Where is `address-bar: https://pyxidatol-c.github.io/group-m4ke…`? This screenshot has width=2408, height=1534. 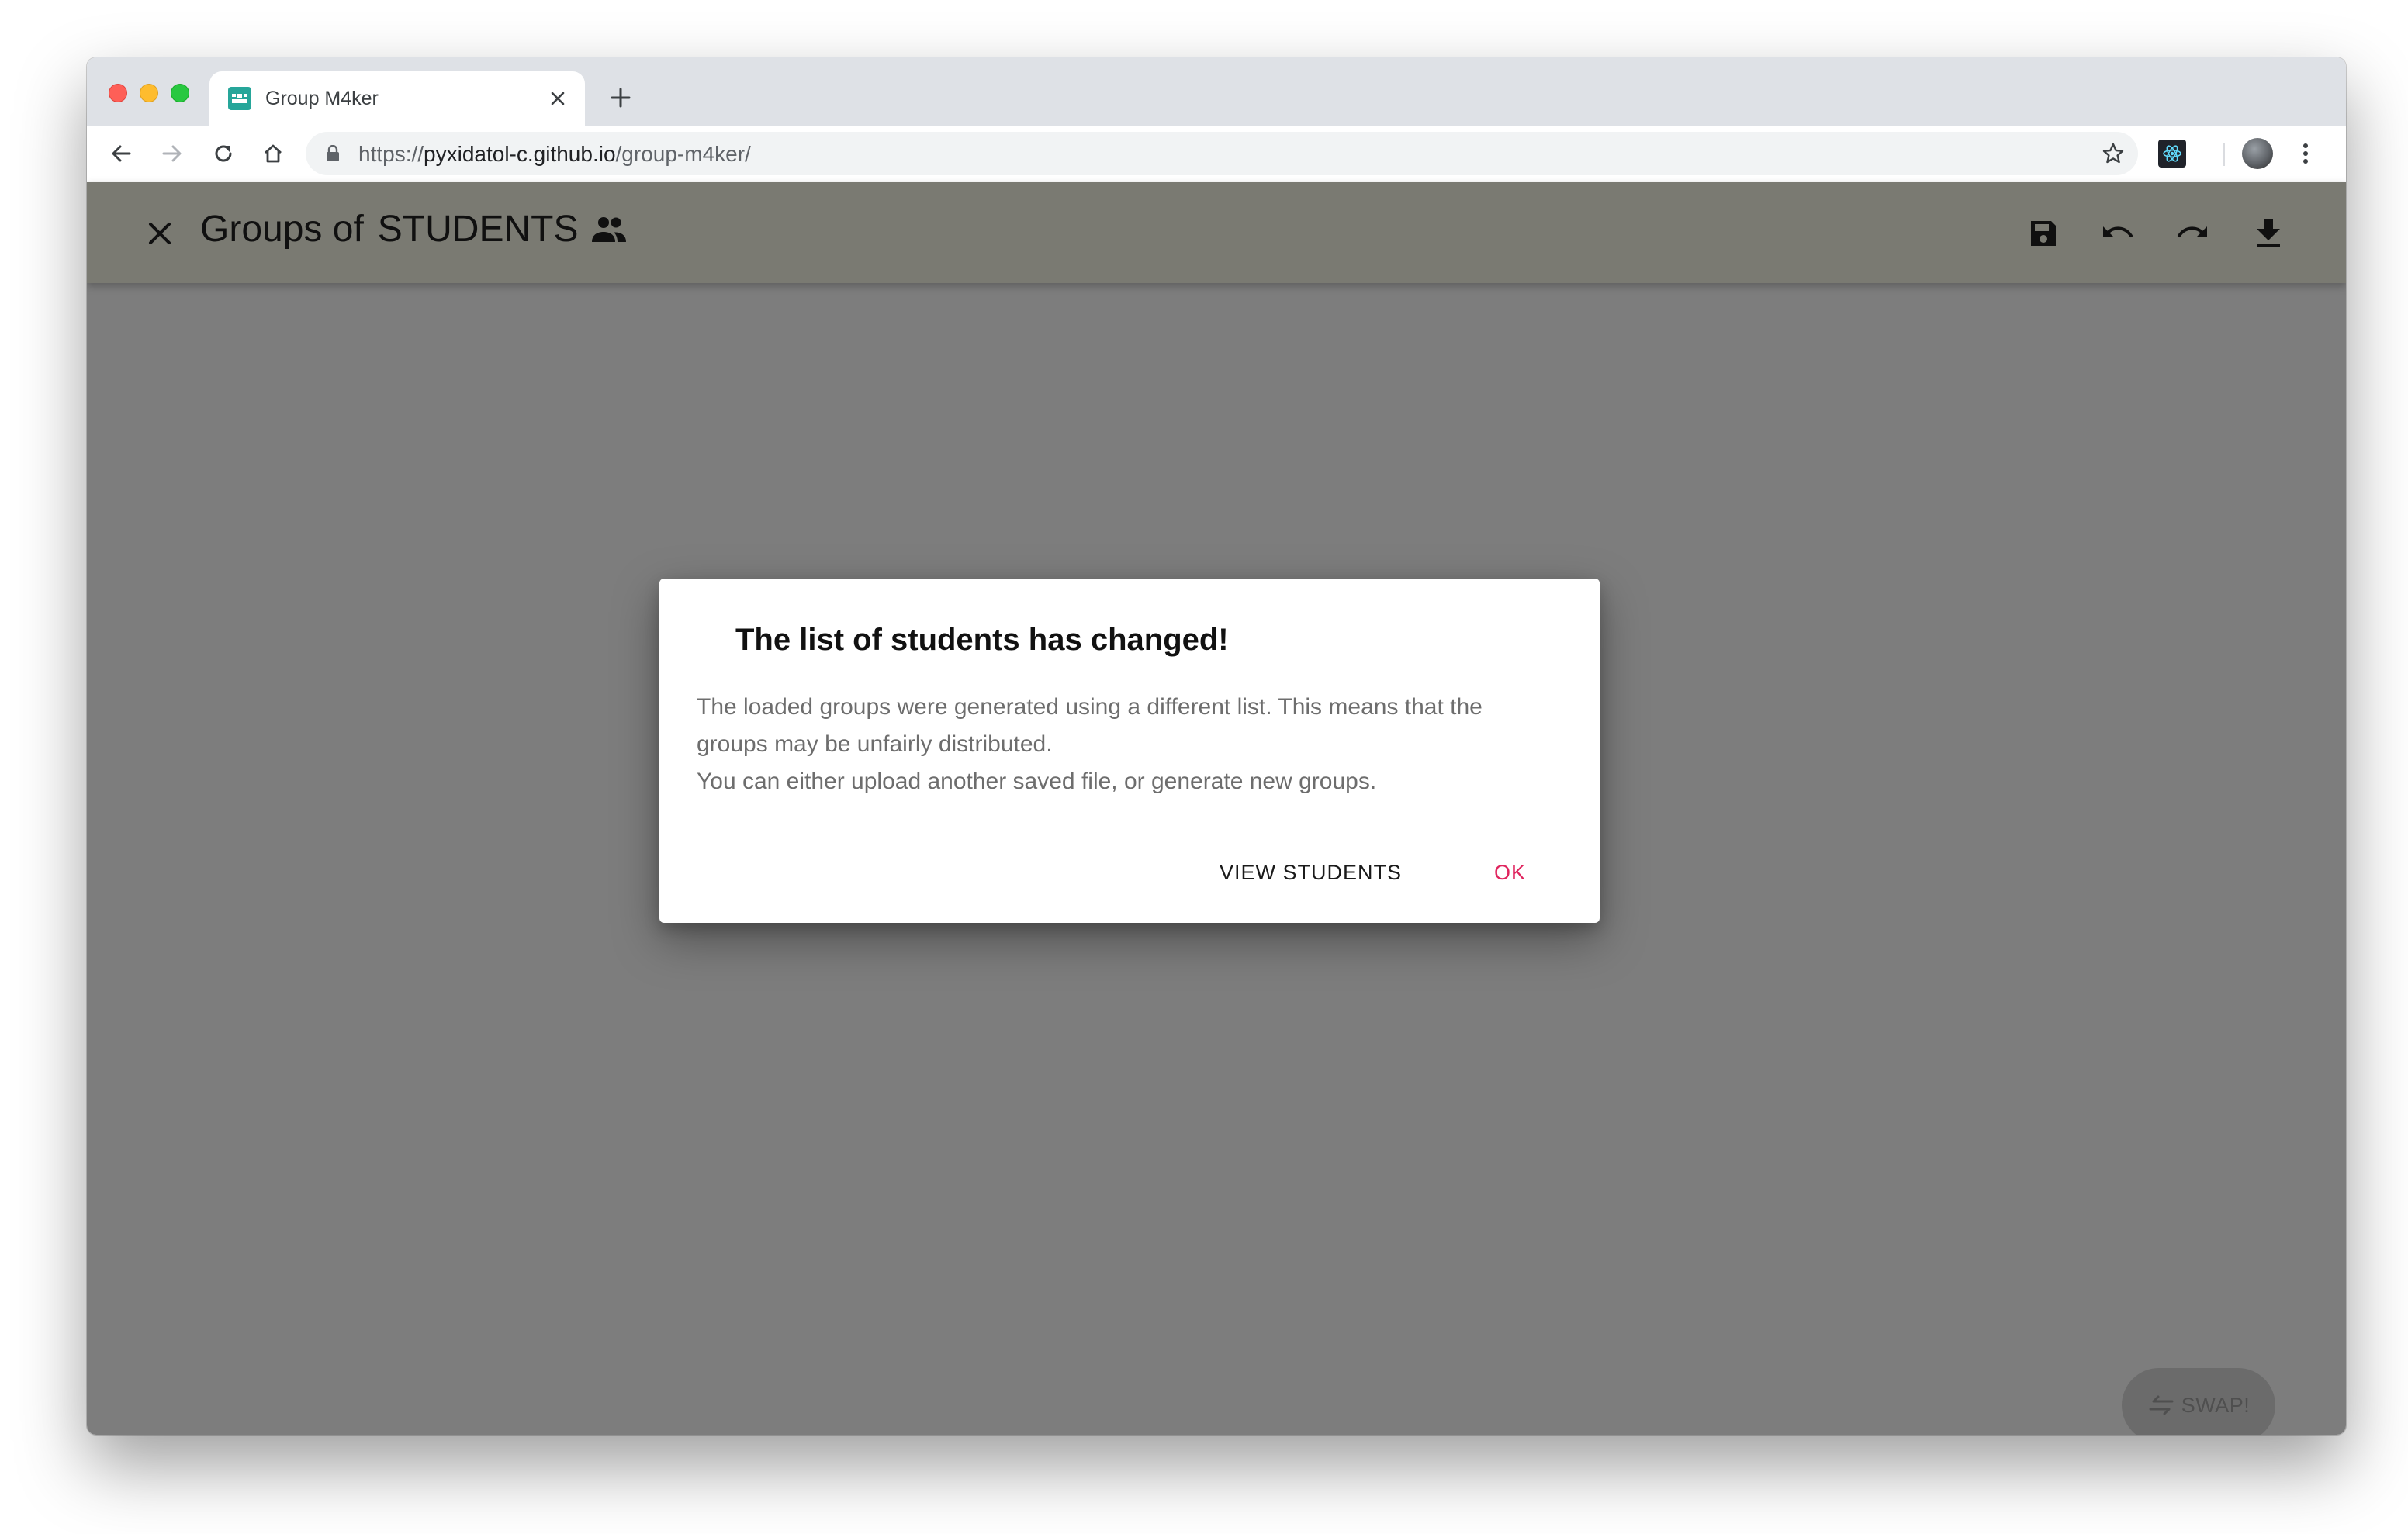
address-bar: https://pyxidatol-c.github.io/group-m4ke… is located at coordinates (1222, 153).